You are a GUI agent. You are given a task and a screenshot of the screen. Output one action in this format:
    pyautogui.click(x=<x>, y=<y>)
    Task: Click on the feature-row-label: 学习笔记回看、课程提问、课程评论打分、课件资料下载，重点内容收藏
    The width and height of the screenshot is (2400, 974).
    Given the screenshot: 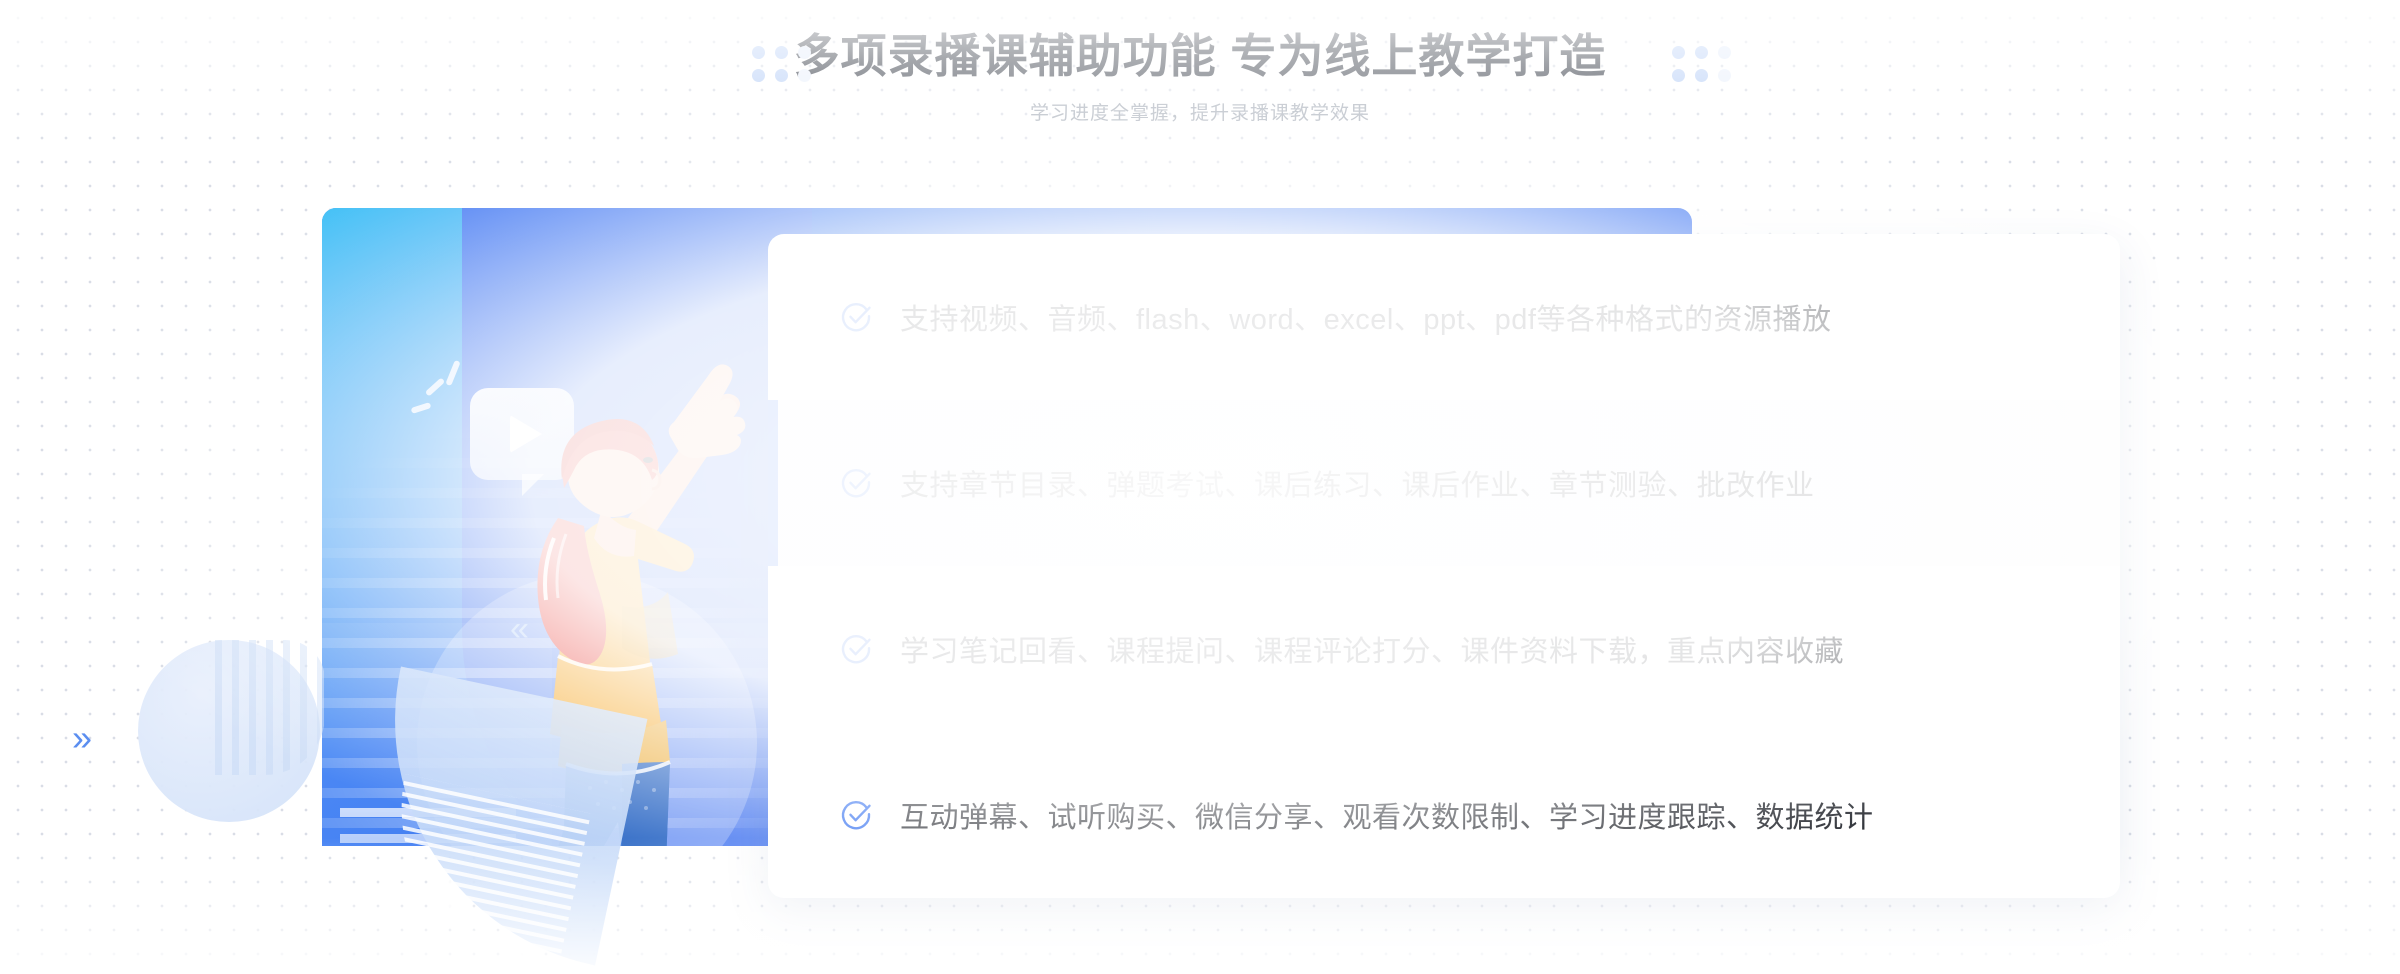 What is the action you would take?
    pyautogui.click(x=1372, y=652)
    